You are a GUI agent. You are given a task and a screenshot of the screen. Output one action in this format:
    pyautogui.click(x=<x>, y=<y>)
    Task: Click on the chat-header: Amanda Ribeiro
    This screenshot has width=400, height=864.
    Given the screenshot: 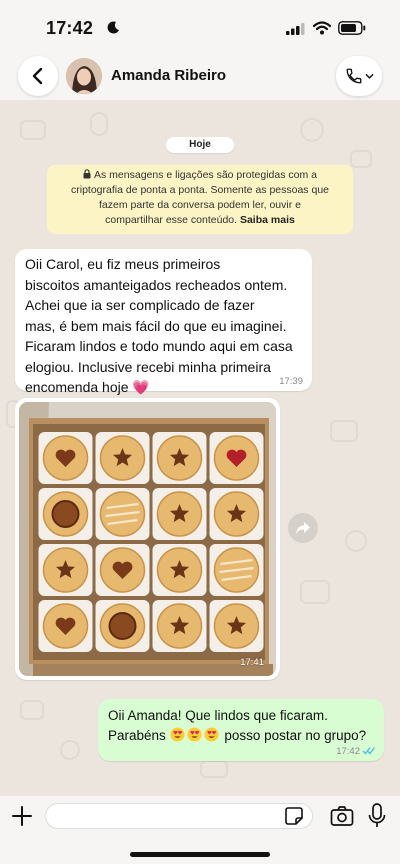 What is the action you would take?
    pyautogui.click(x=200, y=77)
    